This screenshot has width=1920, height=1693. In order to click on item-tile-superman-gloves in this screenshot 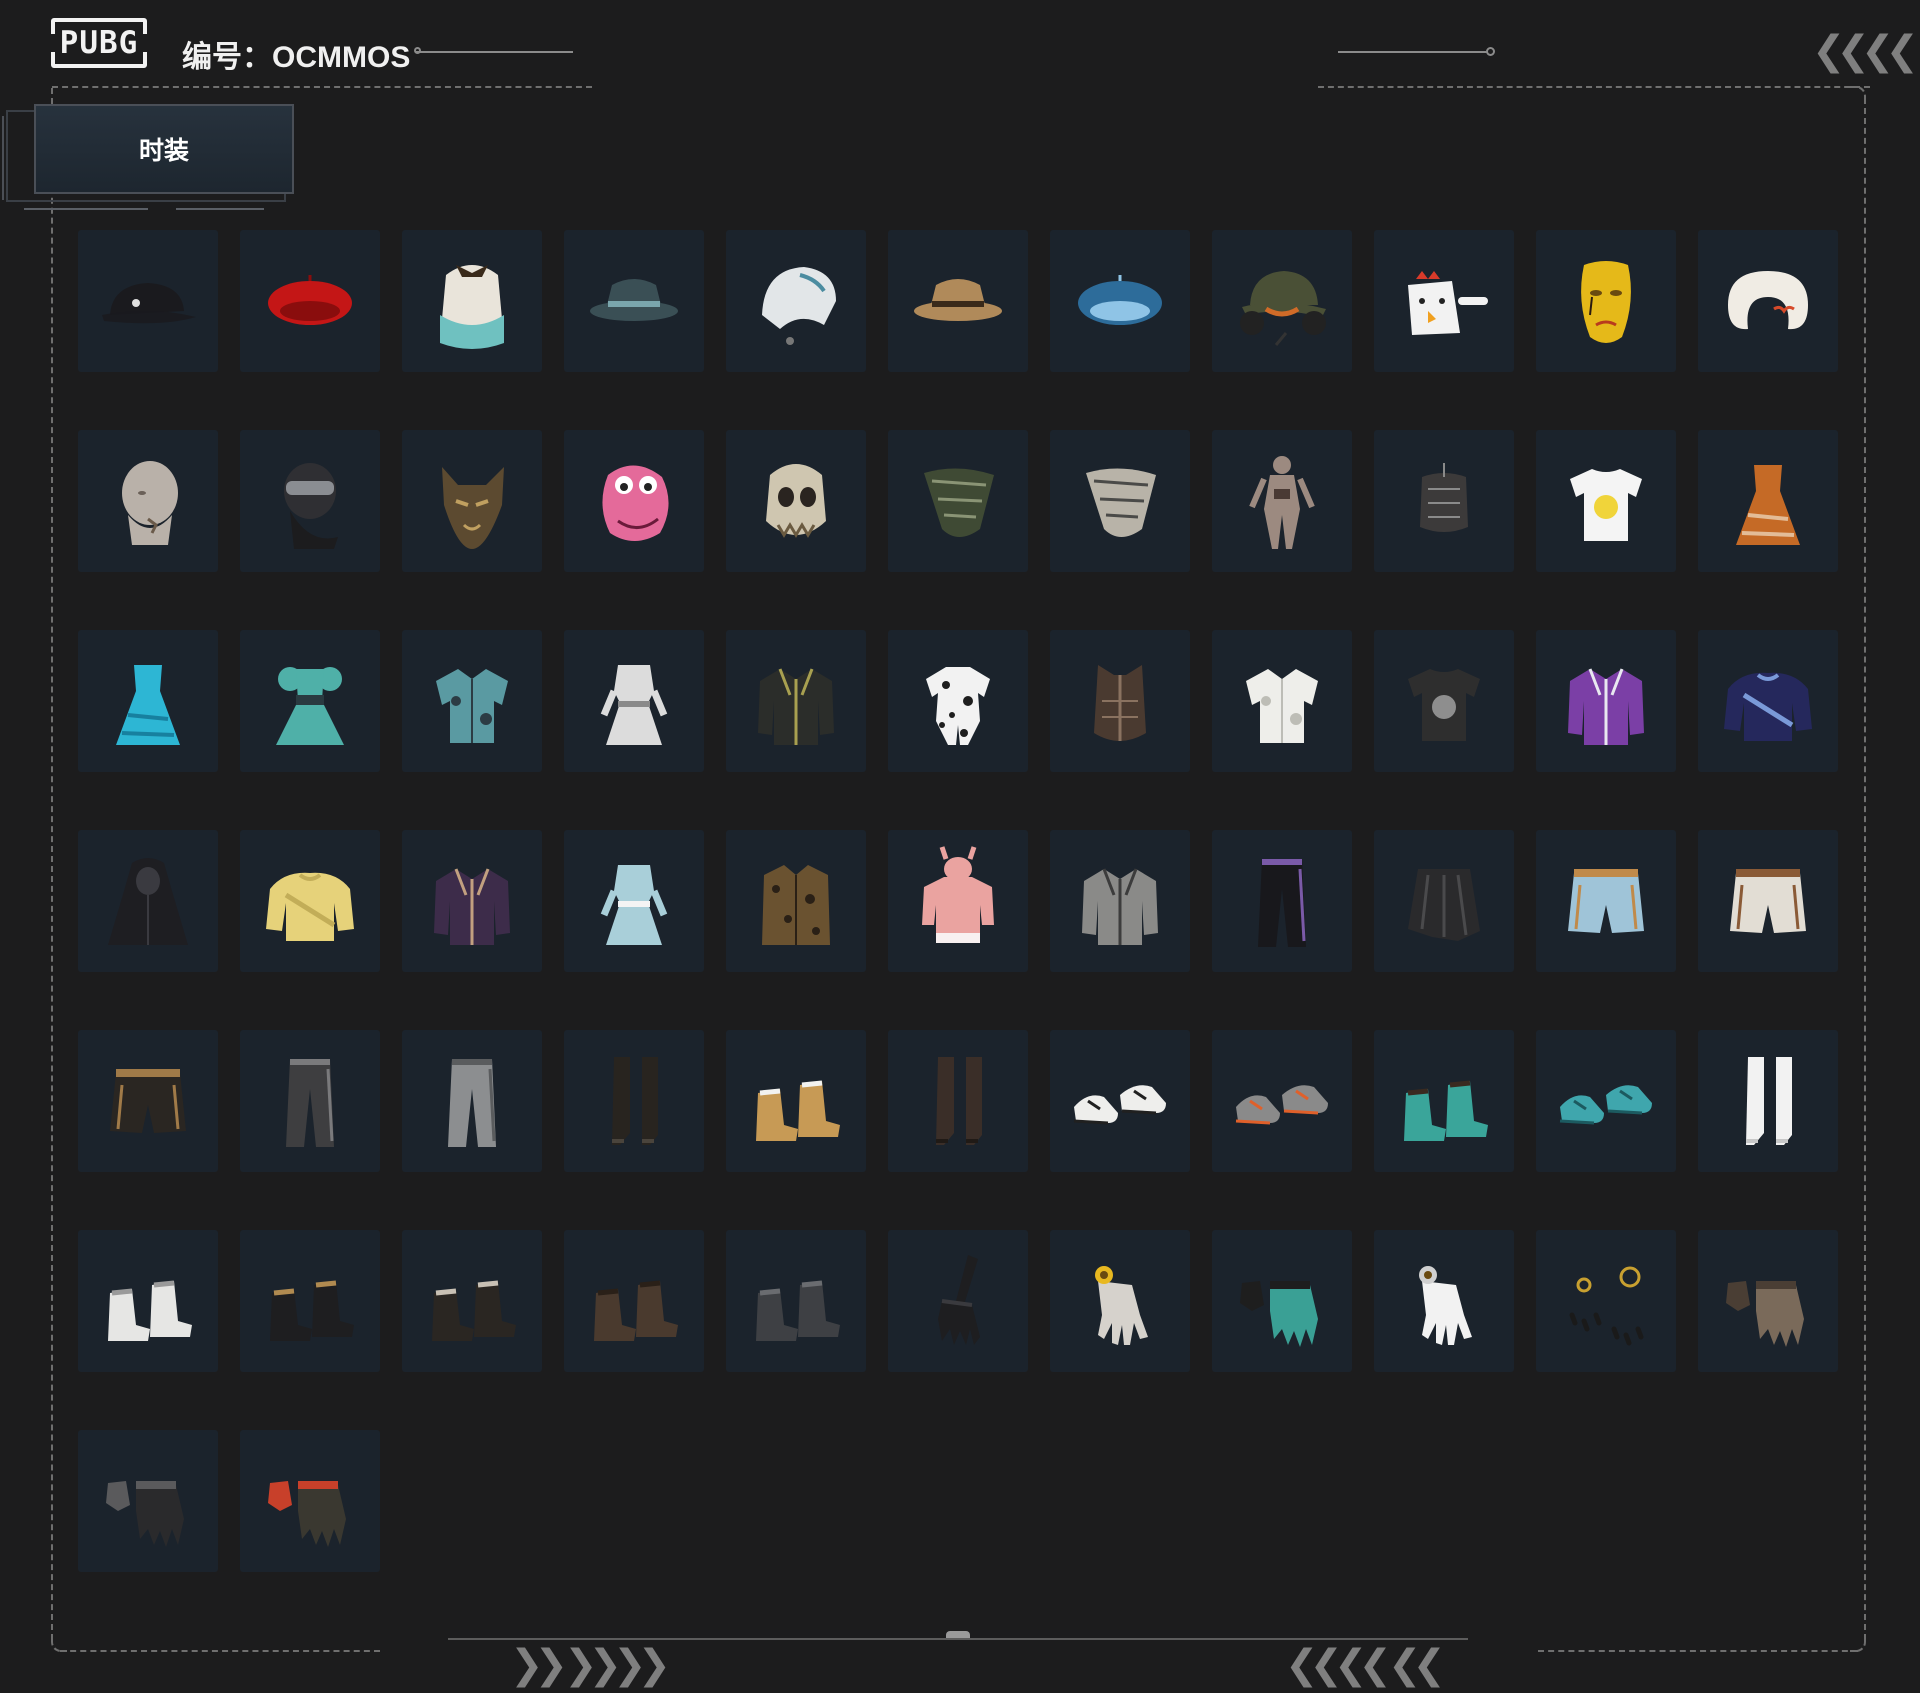, I will do `click(310, 1501)`.